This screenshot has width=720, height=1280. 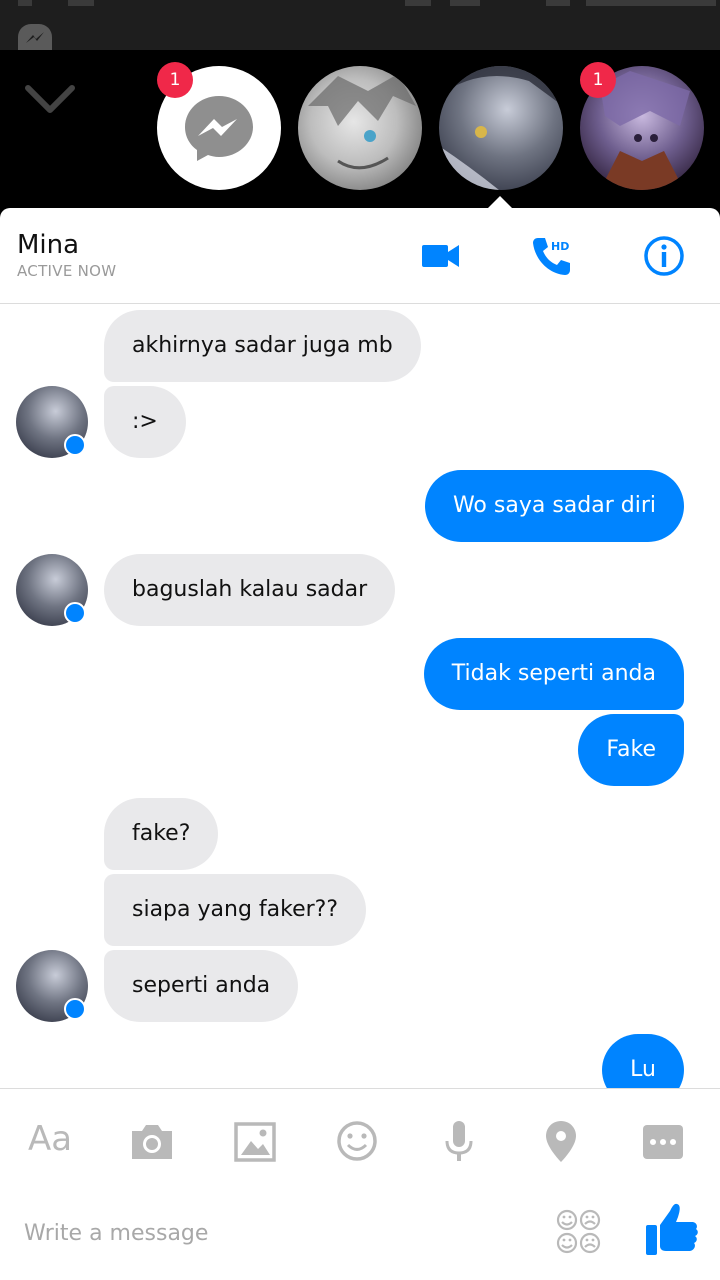 I want to click on more-icon, so click(x=663, y=1141).